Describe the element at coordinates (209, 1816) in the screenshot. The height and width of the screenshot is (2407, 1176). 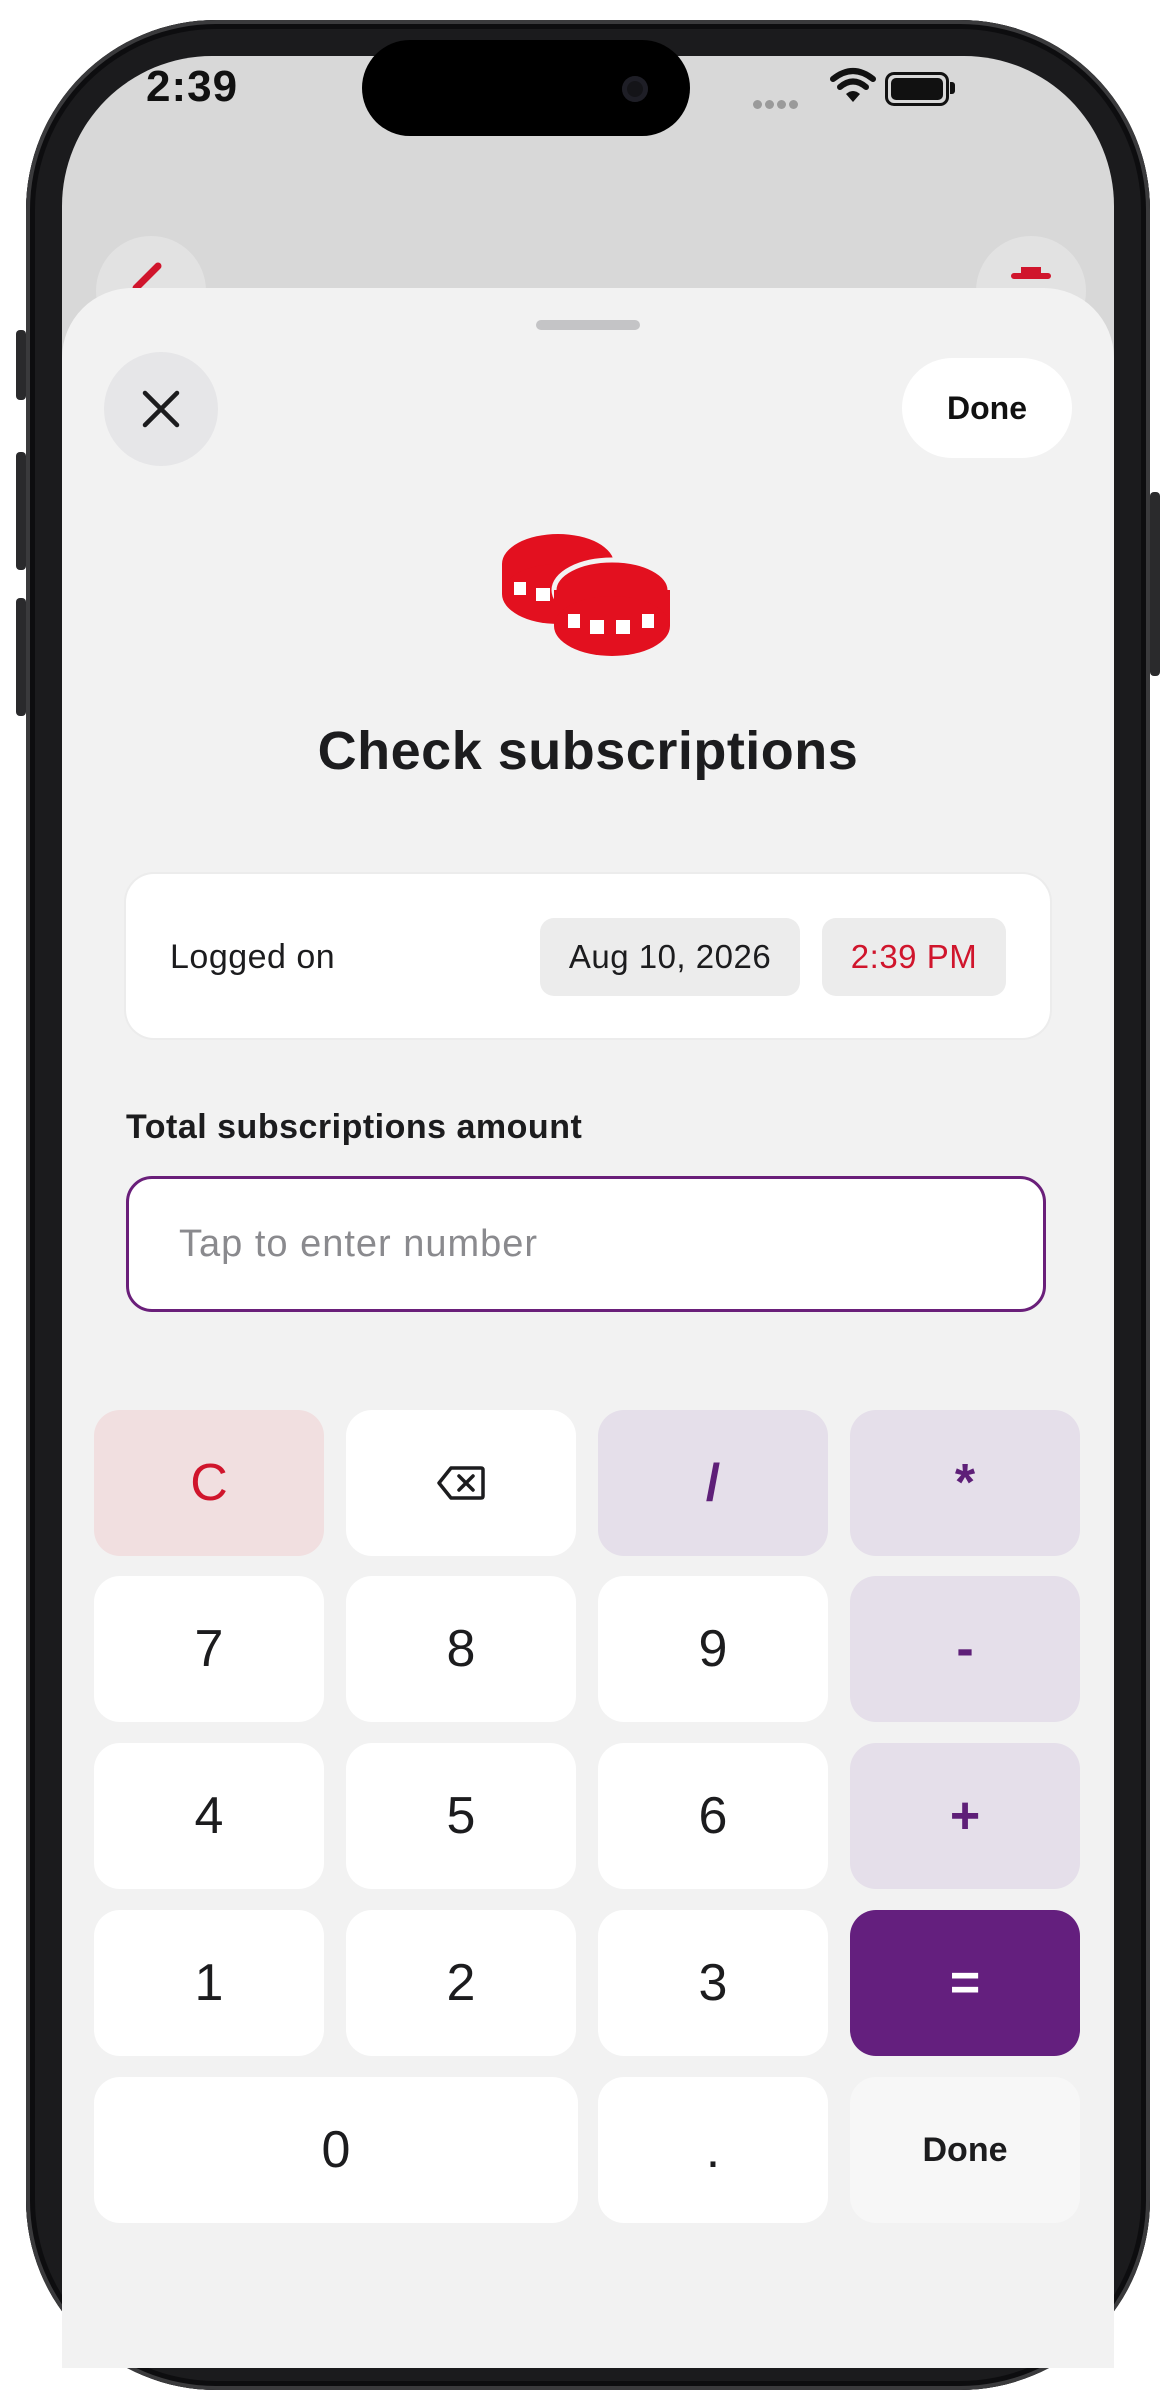
I see `digit-4-key: 4` at that location.